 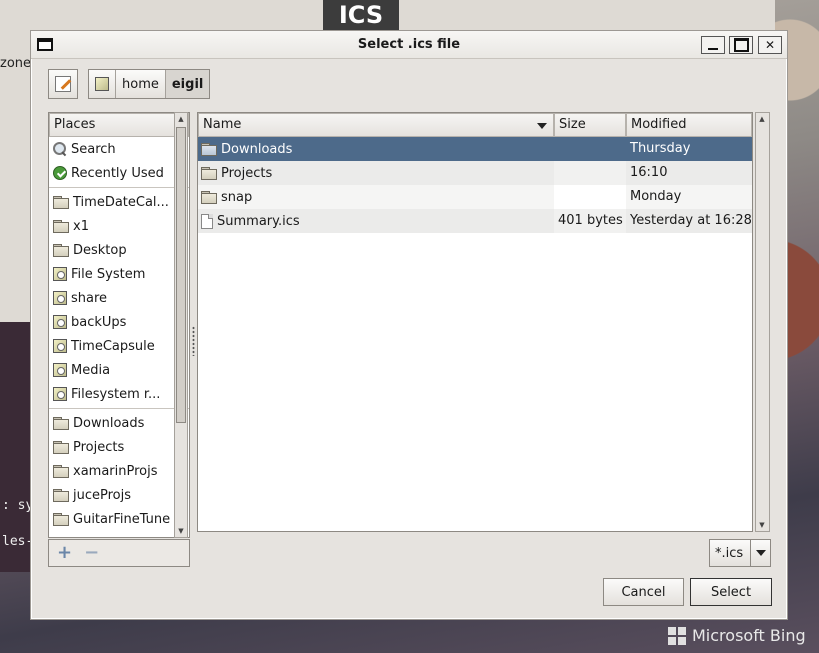 I want to click on file-name-cell: Summary.ics, so click(x=376, y=221).